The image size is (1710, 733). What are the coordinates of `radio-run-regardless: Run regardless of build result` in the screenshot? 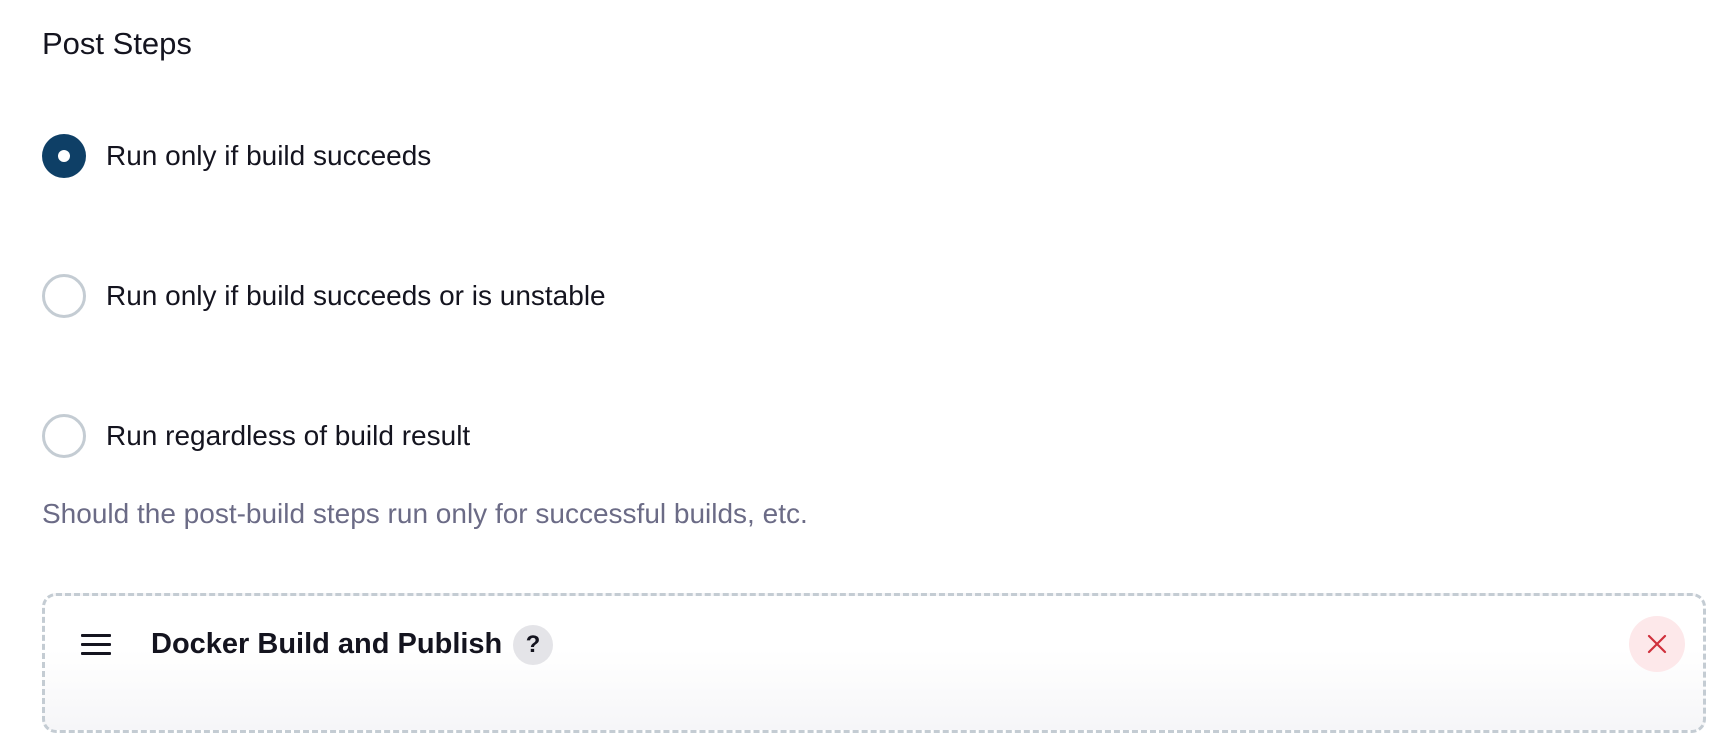 It's located at (256, 436).